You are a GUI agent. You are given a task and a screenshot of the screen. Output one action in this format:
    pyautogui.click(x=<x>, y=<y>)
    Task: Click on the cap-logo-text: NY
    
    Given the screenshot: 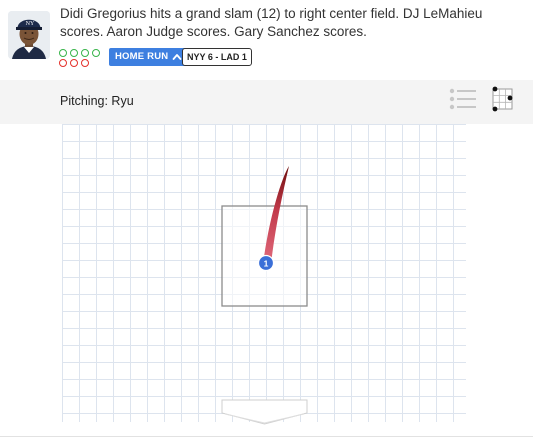 What is the action you would take?
    pyautogui.click(x=30, y=24)
    